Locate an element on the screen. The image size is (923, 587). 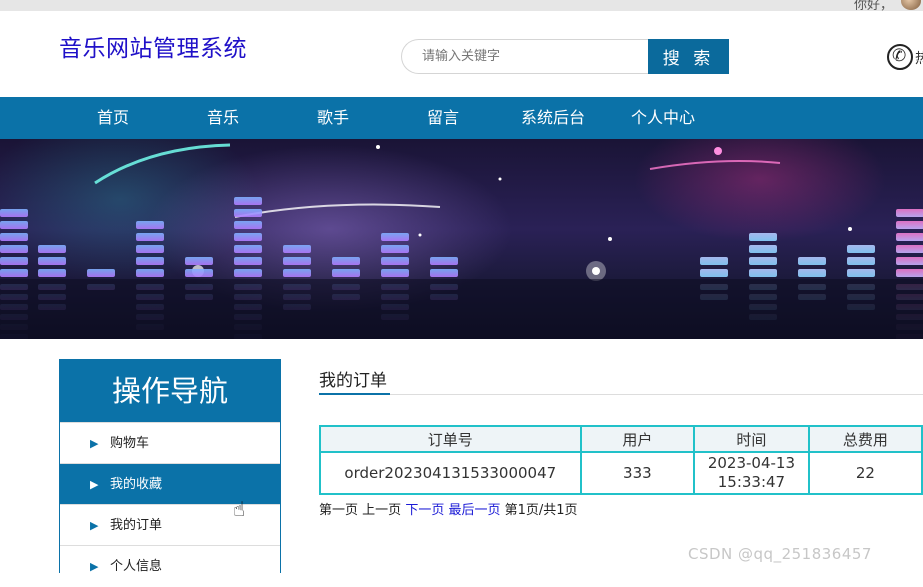
side-navigation: 操作导航 ▶ 购物车 ▶ 我的收藏 ▶ 我的订单 ▶ 个人信息 is located at coordinates (170, 466).